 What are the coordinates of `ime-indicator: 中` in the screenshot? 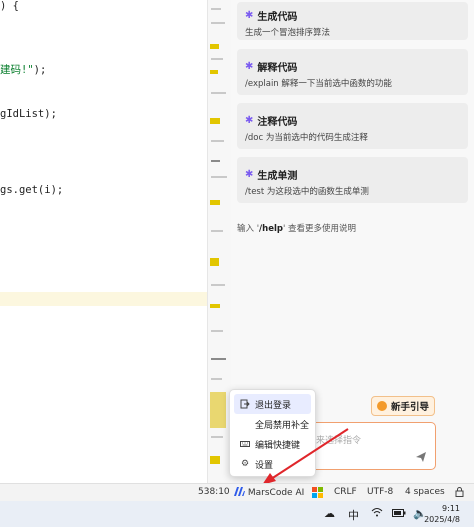 It's located at (353, 515).